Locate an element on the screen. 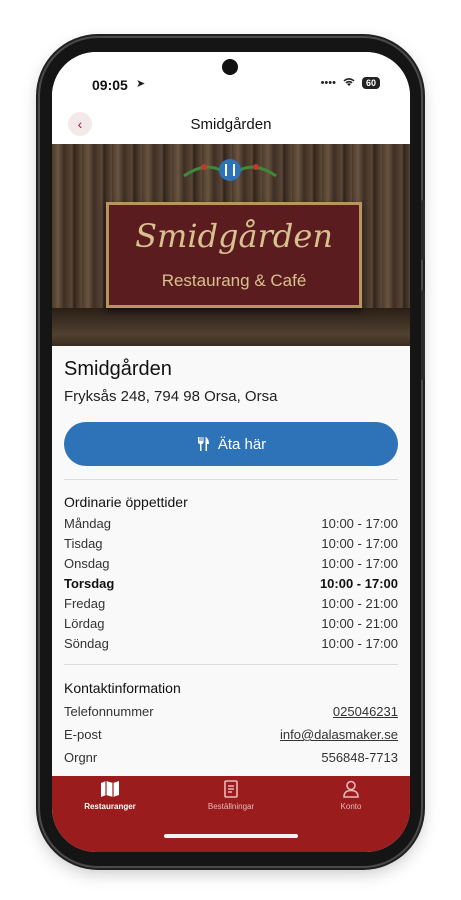 The image size is (461, 900). battery-icon: 60 is located at coordinates (370, 83).